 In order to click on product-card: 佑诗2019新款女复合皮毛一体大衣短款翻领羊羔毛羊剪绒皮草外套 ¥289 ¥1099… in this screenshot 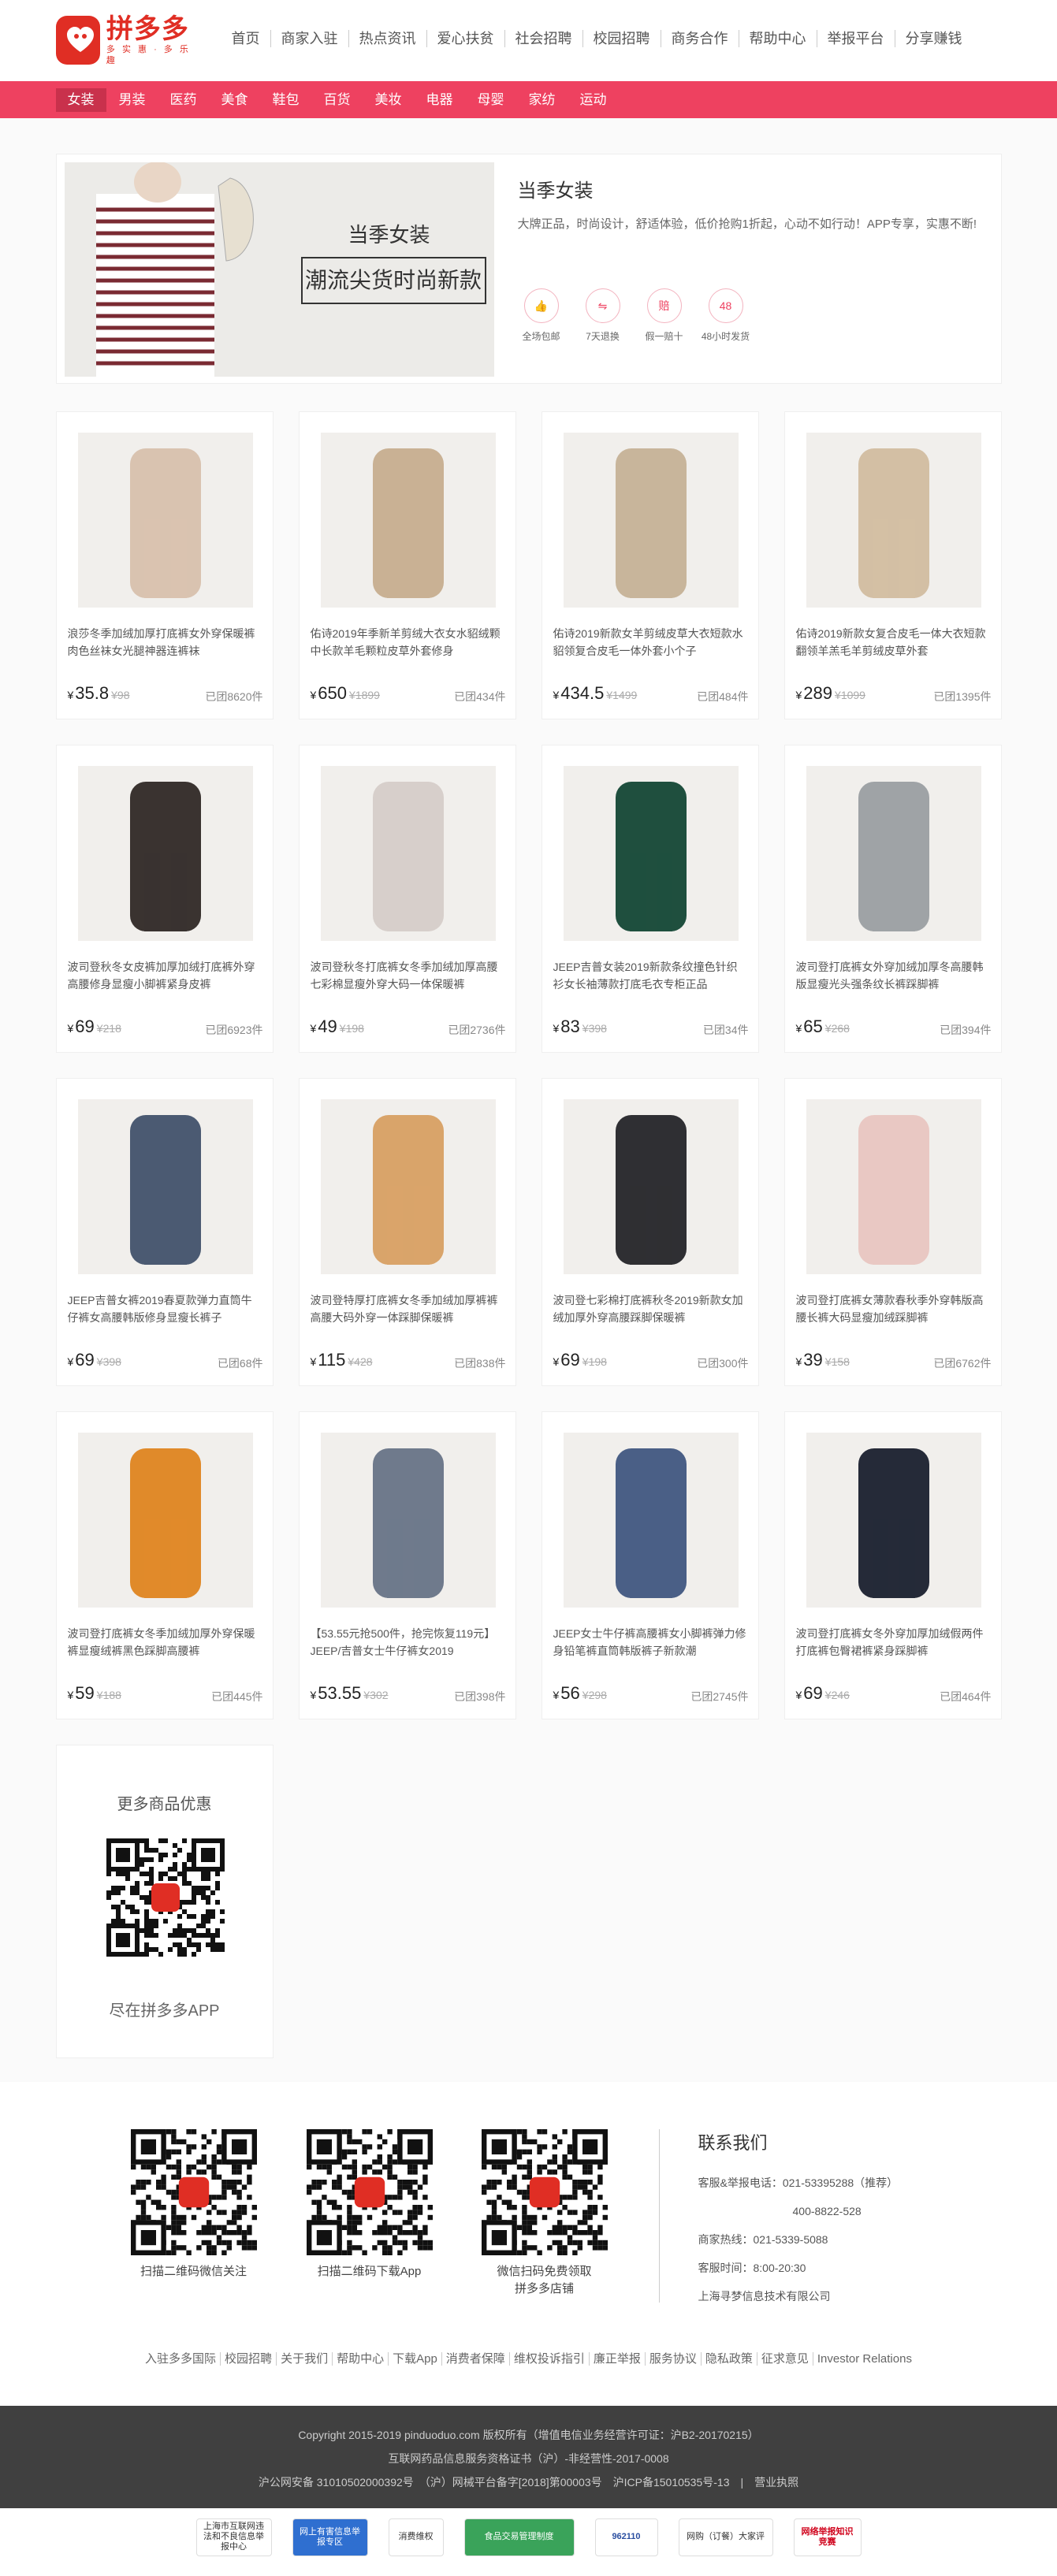, I will do `click(892, 565)`.